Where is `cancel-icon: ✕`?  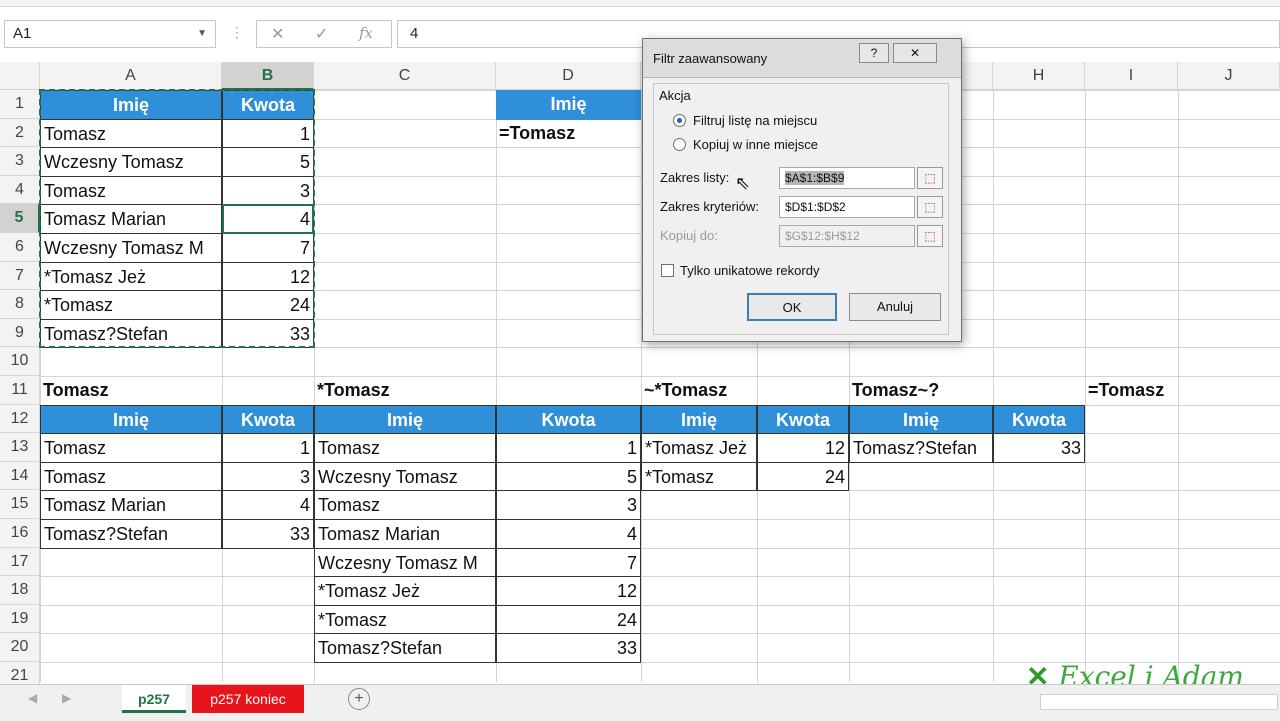
cancel-icon: ✕ is located at coordinates (277, 34).